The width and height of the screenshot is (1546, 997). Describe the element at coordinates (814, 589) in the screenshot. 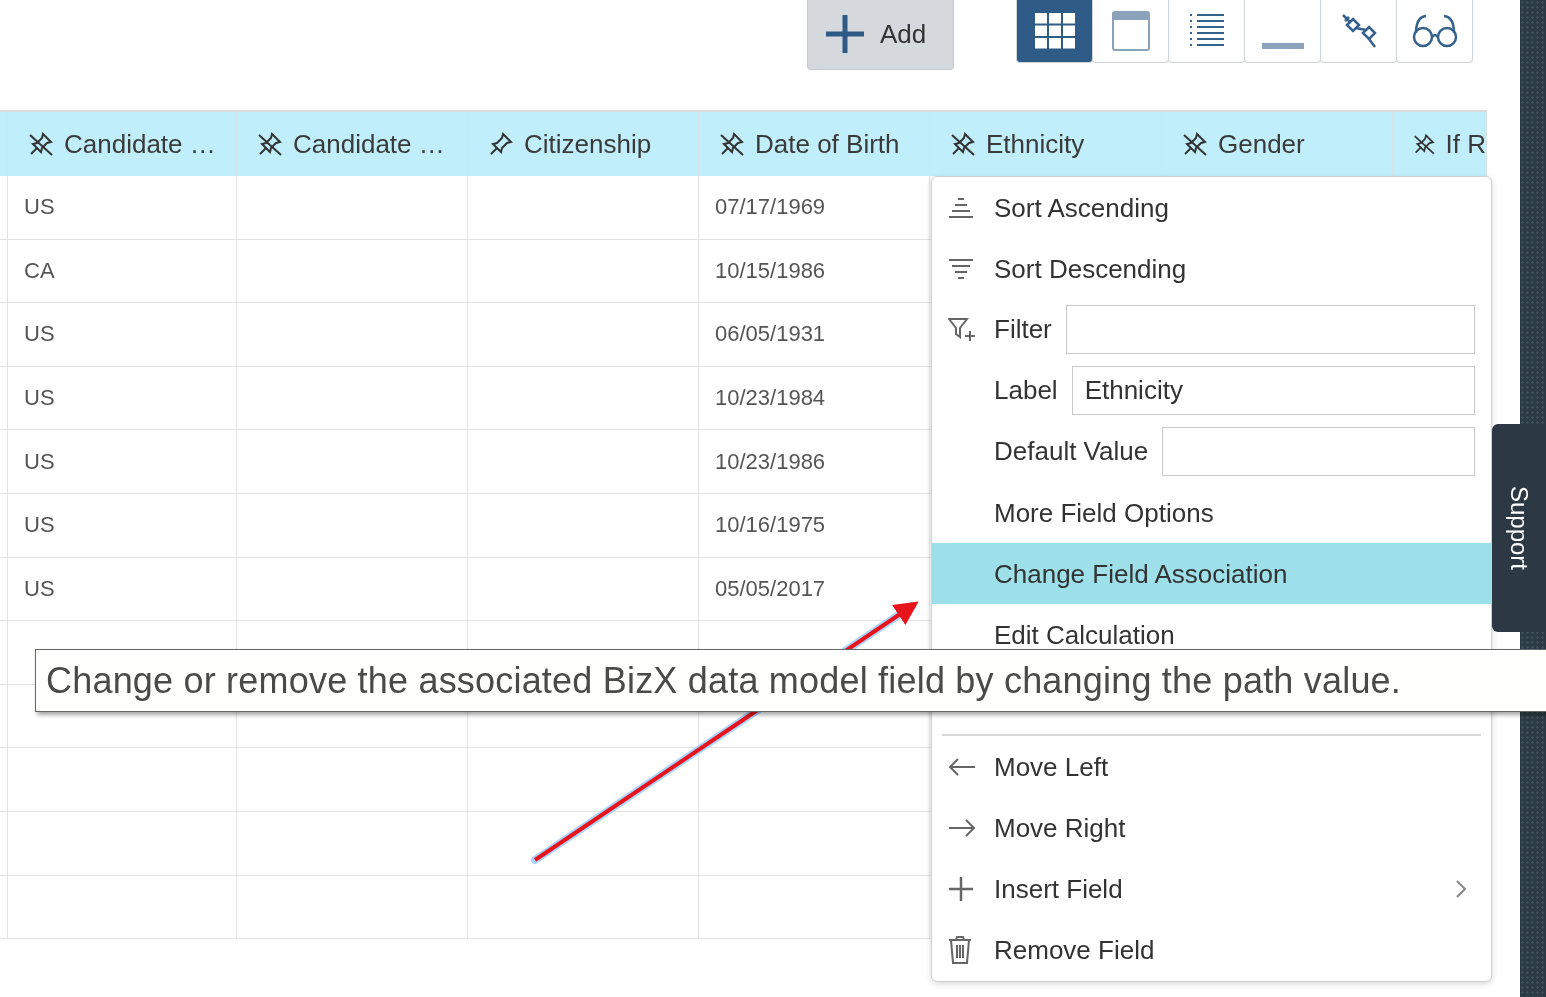

I see `table-cell: 05/05/2017` at that location.